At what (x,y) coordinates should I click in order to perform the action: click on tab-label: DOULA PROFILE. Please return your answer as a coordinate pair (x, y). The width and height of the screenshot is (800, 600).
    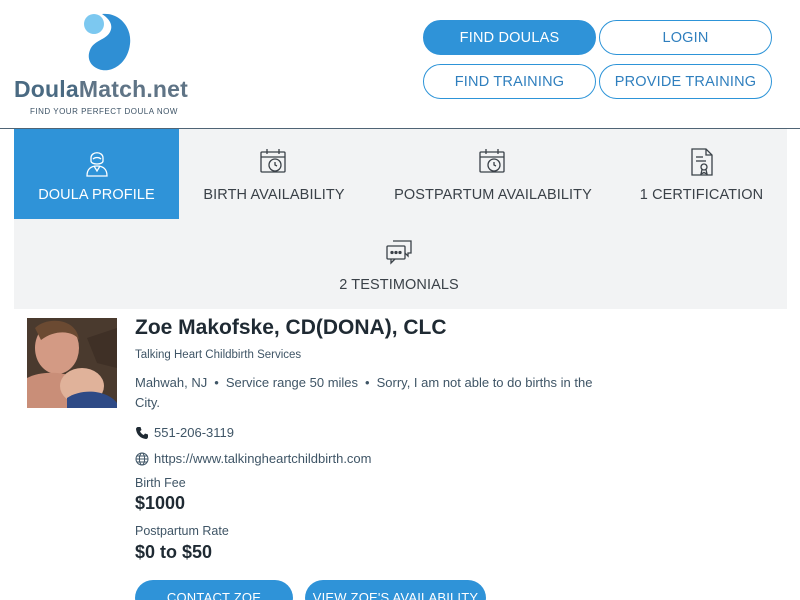
    Looking at the image, I should click on (96, 195).